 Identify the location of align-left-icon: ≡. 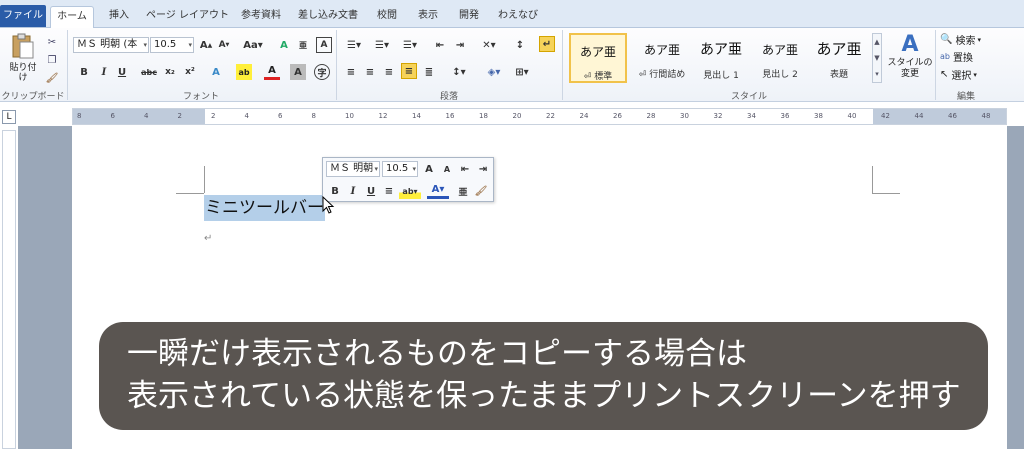
(351, 72).